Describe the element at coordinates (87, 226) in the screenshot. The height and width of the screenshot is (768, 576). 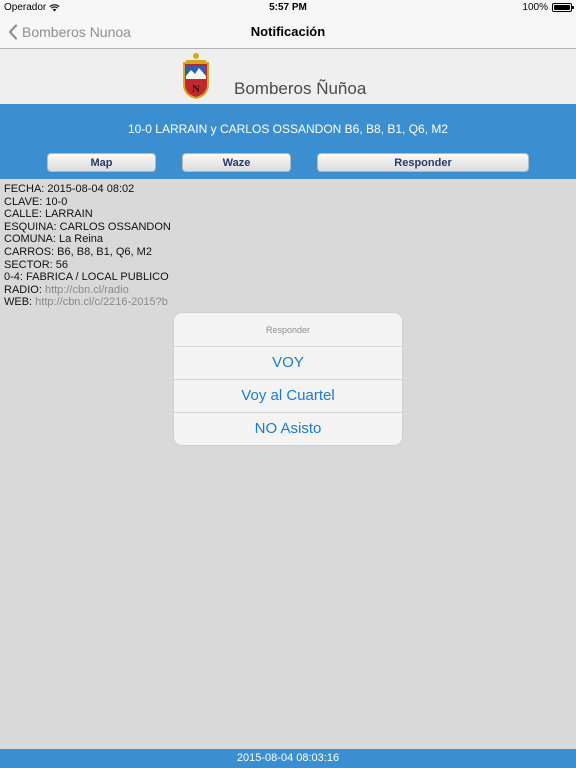
I see `detail-esquina: ESQUINA: CARLOS OSSANDON` at that location.